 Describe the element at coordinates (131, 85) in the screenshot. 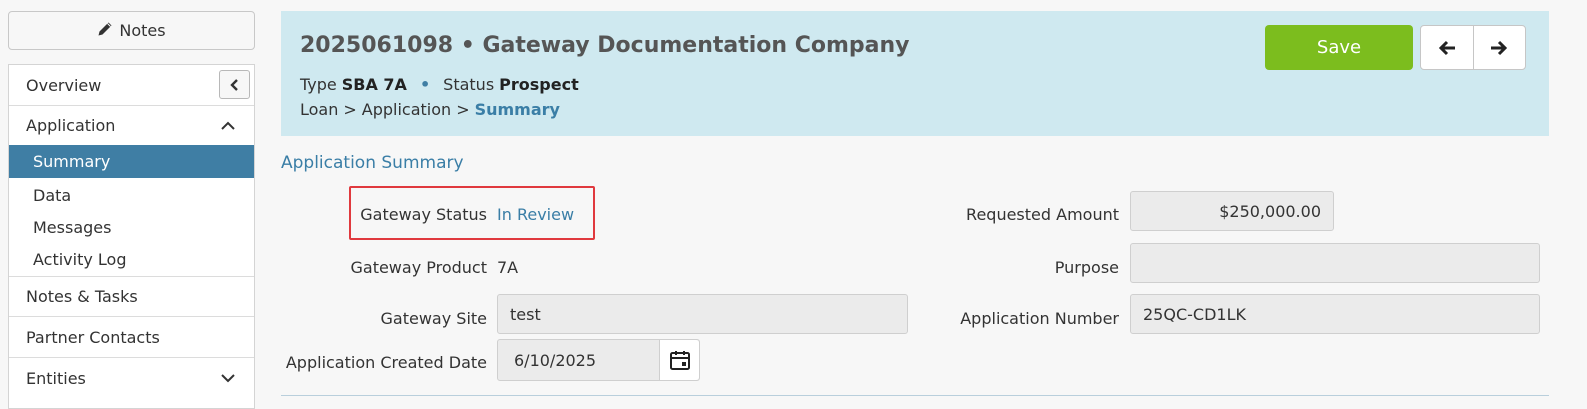

I see `sidebar-item-overview: Overview` at that location.